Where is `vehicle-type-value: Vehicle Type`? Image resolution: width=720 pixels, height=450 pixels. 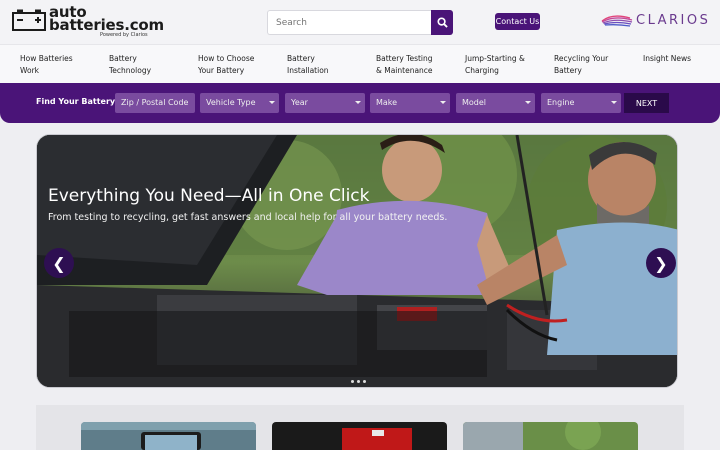
vehicle-type-value: Vehicle Type is located at coordinates (231, 102).